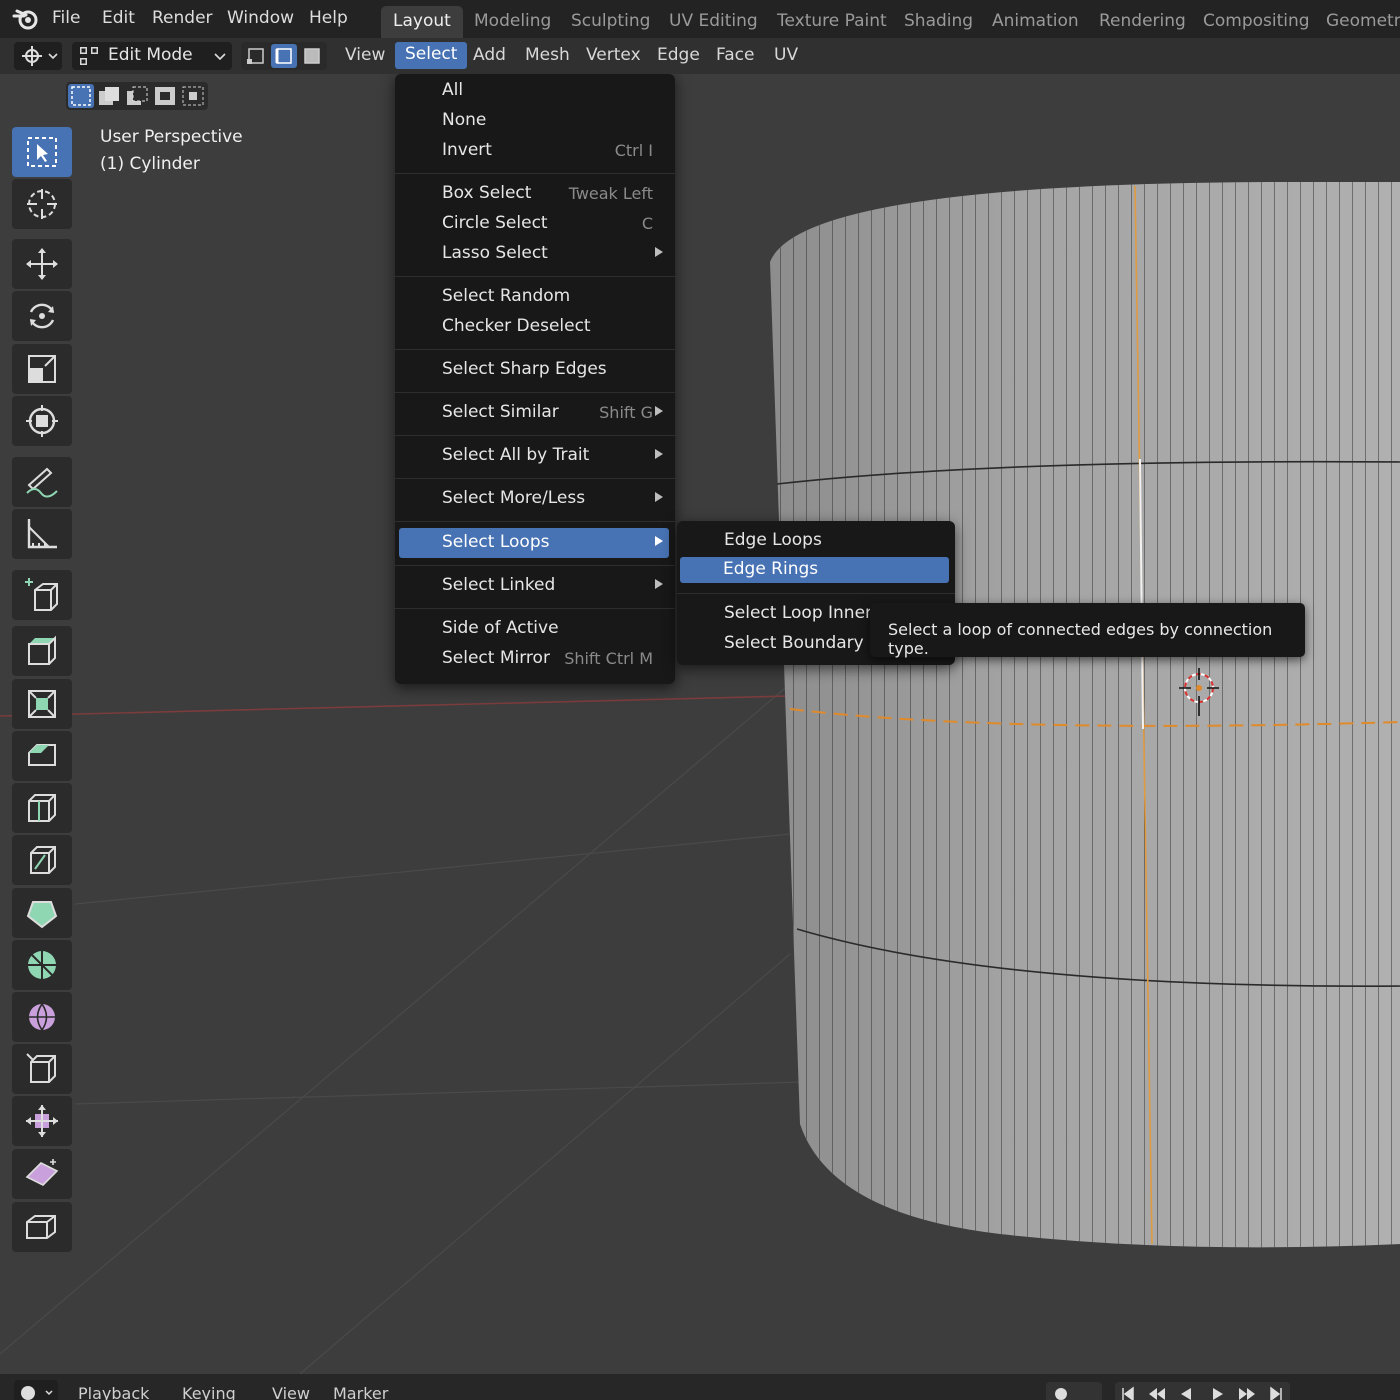  Describe the element at coordinates (118, 18) in the screenshot. I see `menu-edit: Edit` at that location.